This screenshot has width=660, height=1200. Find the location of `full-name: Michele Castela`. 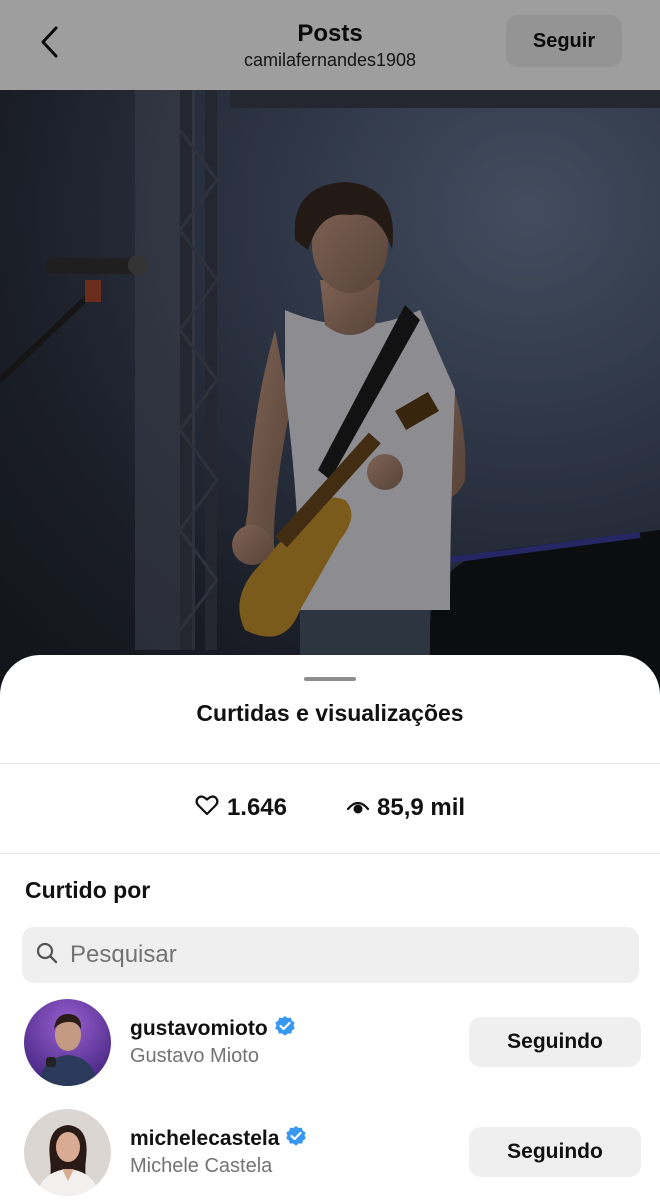

full-name: Michele Castela is located at coordinates (201, 1166).